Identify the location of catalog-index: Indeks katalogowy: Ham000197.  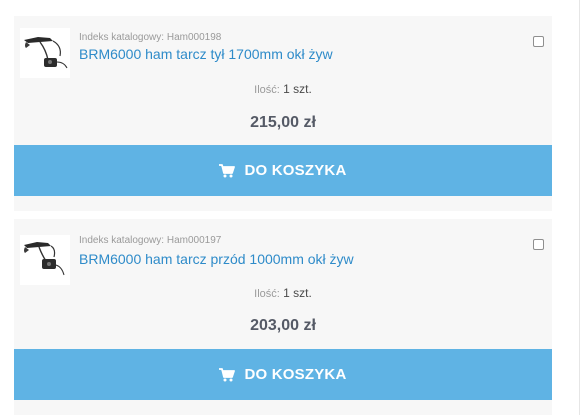
(150, 240).